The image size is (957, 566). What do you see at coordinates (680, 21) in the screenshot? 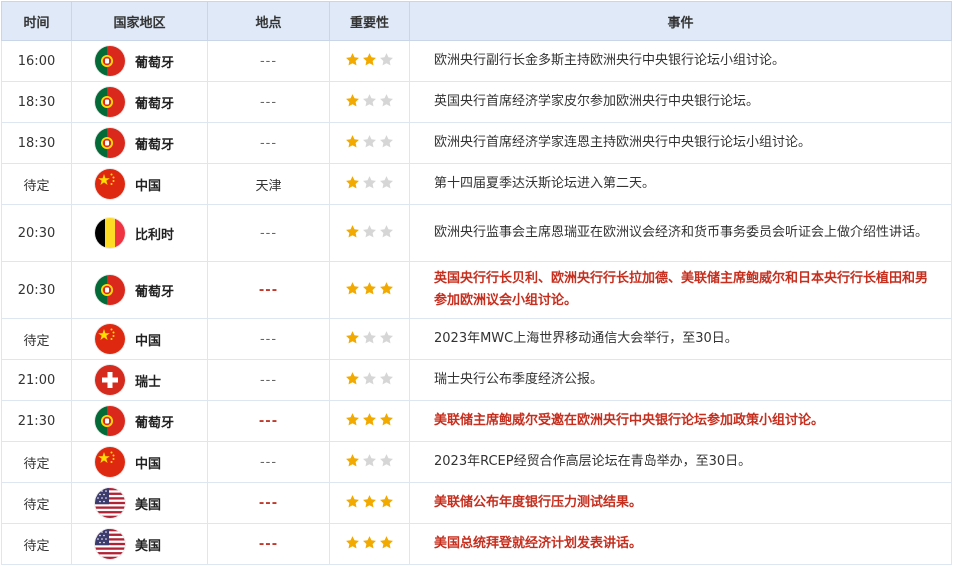
I see `header-event: 事件` at bounding box center [680, 21].